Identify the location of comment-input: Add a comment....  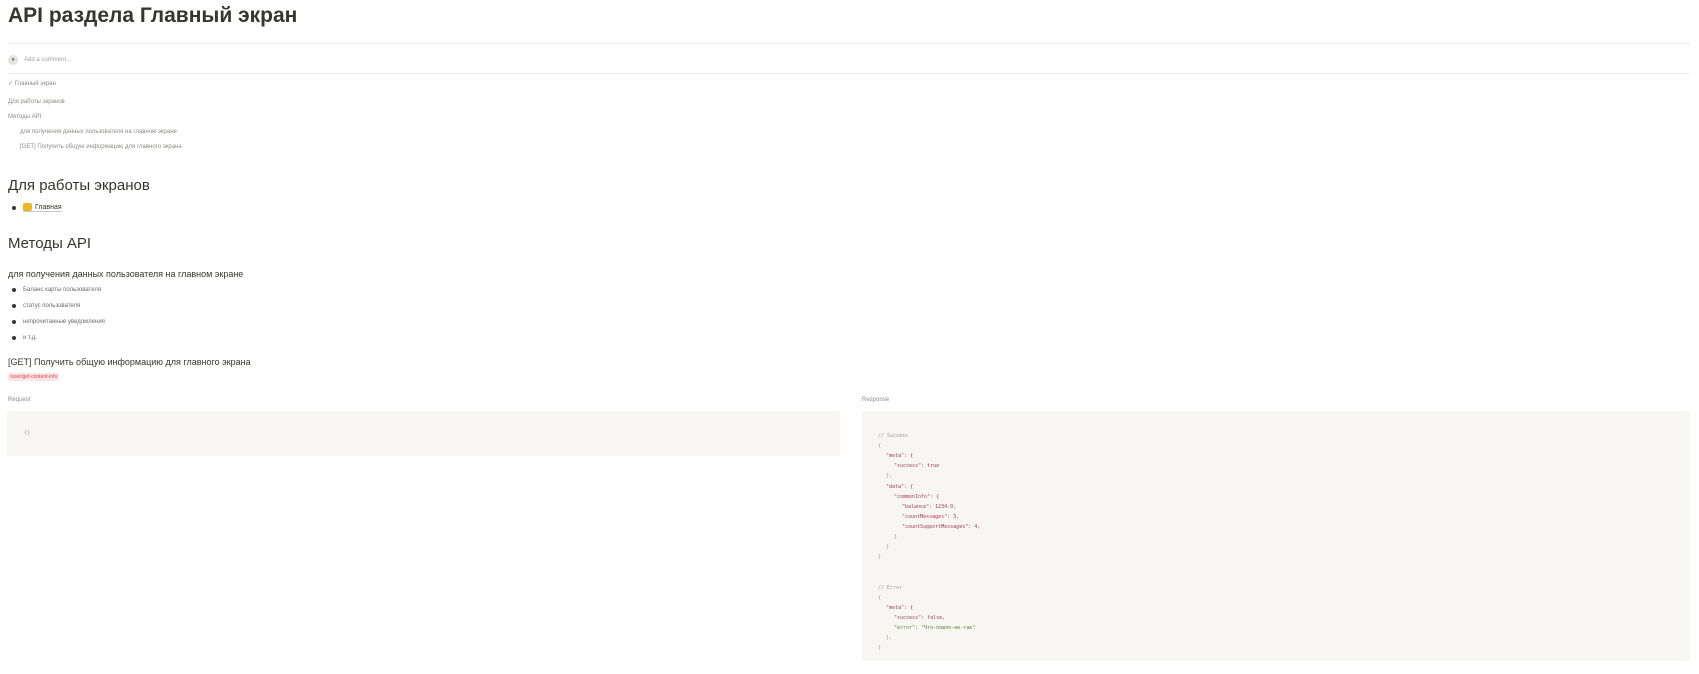
(47, 60).